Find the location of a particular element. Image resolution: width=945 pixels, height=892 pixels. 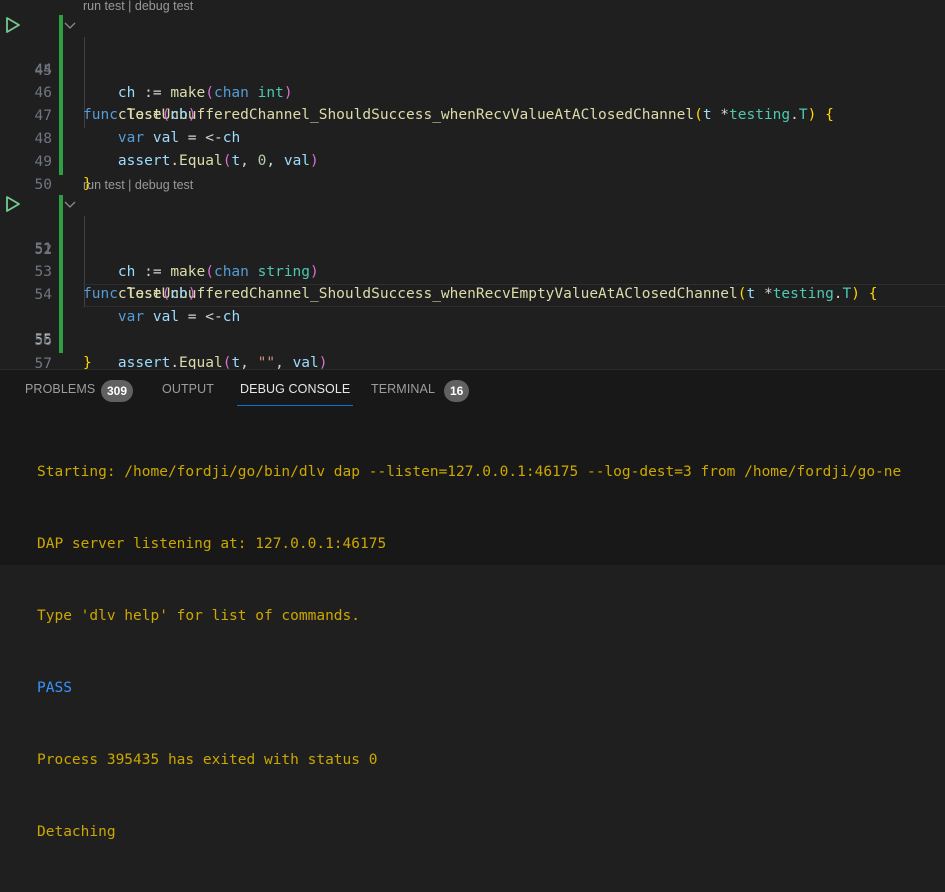

code-line: 45 ch := make(chan int) is located at coordinates (472, 69).